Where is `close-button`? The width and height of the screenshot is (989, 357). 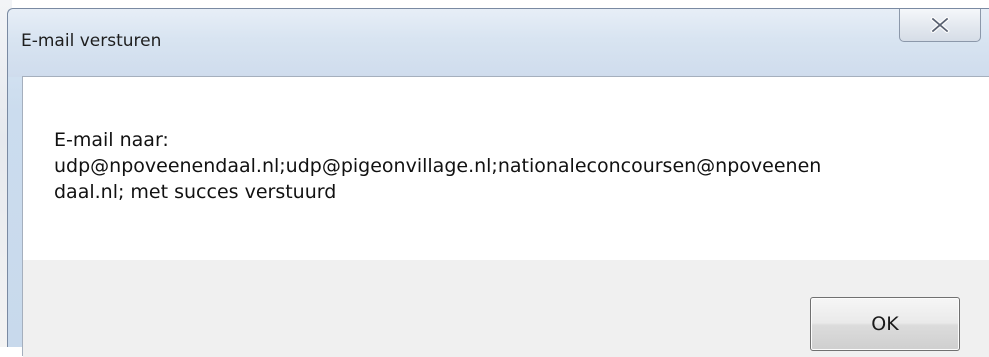
close-button is located at coordinates (940, 25).